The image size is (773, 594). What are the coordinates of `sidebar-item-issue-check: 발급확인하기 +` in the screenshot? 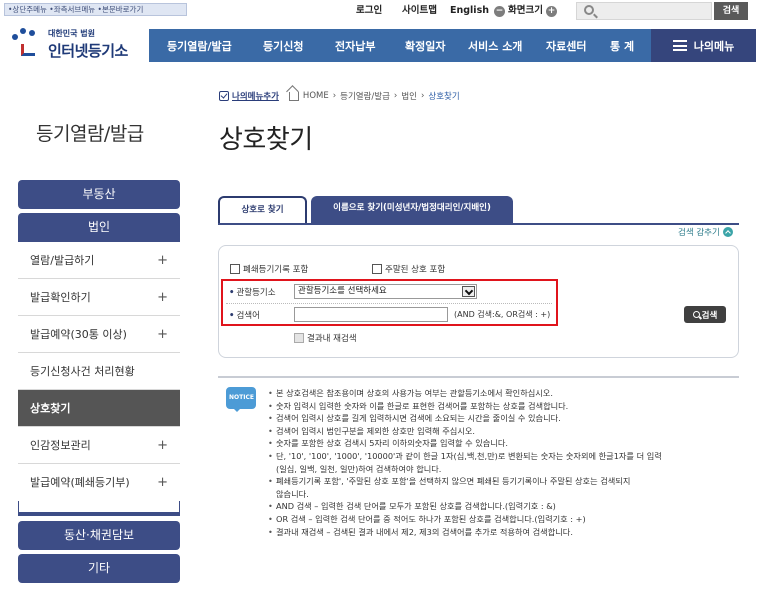 It's located at (99, 297).